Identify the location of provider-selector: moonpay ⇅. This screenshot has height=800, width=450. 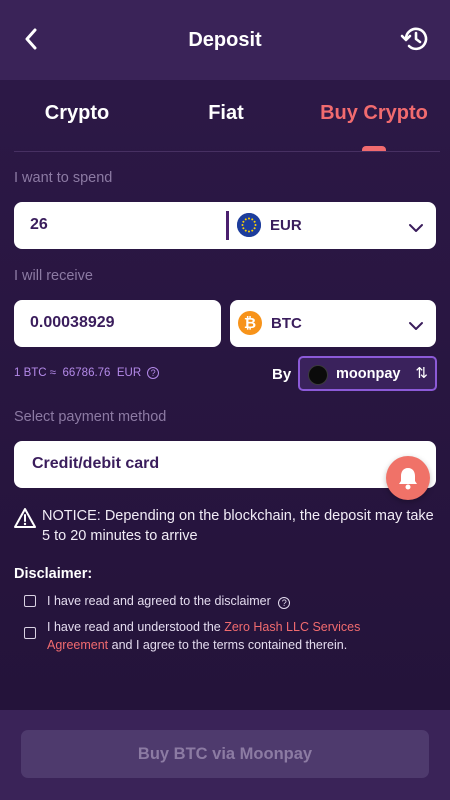
(367, 373).